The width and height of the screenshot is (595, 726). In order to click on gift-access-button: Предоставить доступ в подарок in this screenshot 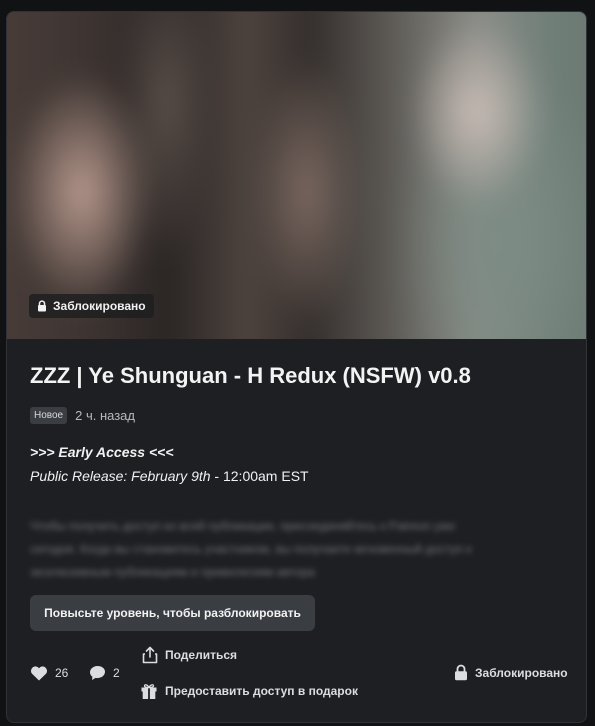, I will do `click(249, 691)`.